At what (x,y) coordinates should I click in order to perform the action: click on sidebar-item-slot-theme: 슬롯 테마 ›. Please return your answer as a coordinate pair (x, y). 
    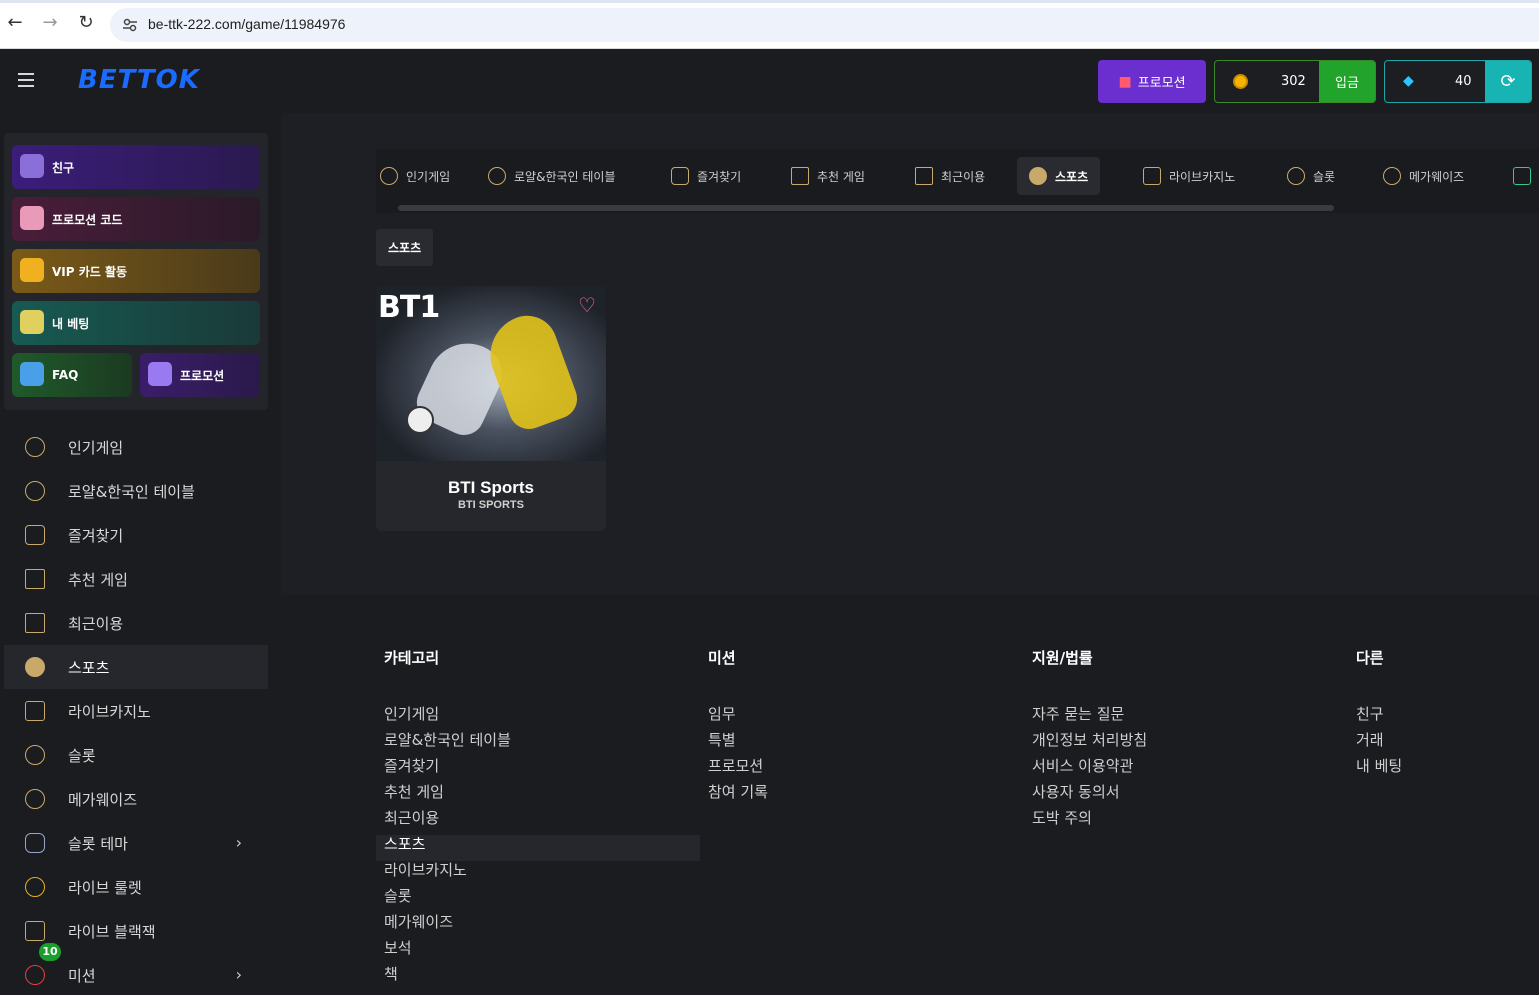
    Looking at the image, I should click on (136, 843).